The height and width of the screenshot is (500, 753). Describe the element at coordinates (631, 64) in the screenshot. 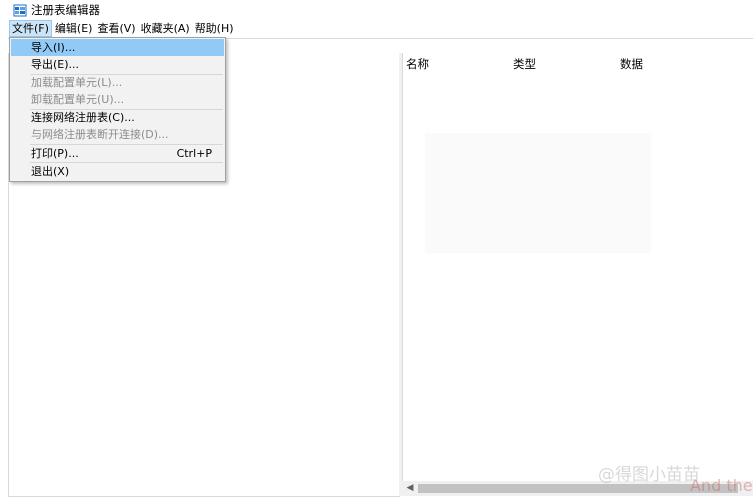

I see `column-header-data: 数据` at that location.